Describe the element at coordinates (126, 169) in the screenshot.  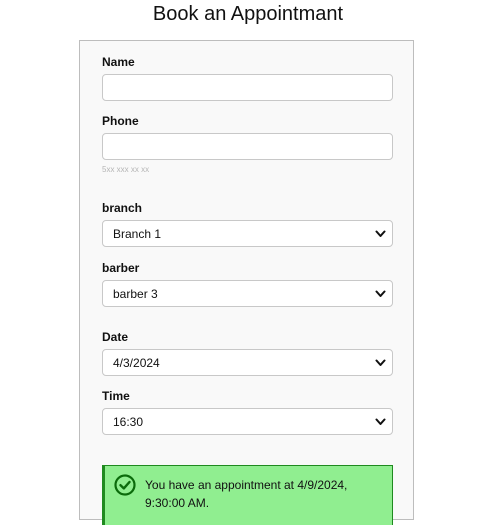
I see `phone-format-hint: 5xx xxx xx xx` at that location.